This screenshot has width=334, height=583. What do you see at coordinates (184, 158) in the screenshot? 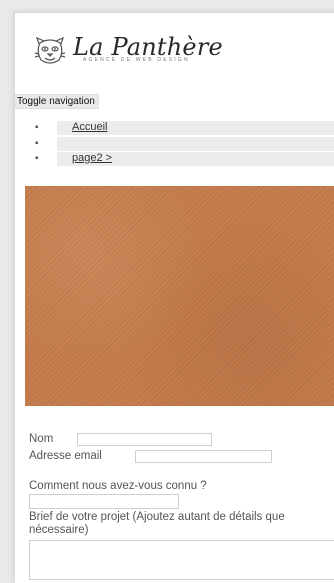
I see `nav-item-page2: ▪ page2 >` at bounding box center [184, 158].